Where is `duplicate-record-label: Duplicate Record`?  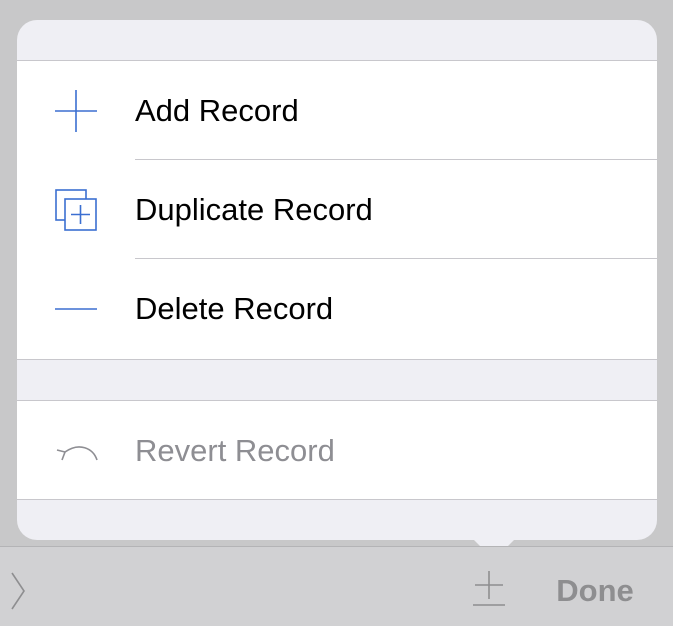
duplicate-record-label: Duplicate Record is located at coordinates (254, 209).